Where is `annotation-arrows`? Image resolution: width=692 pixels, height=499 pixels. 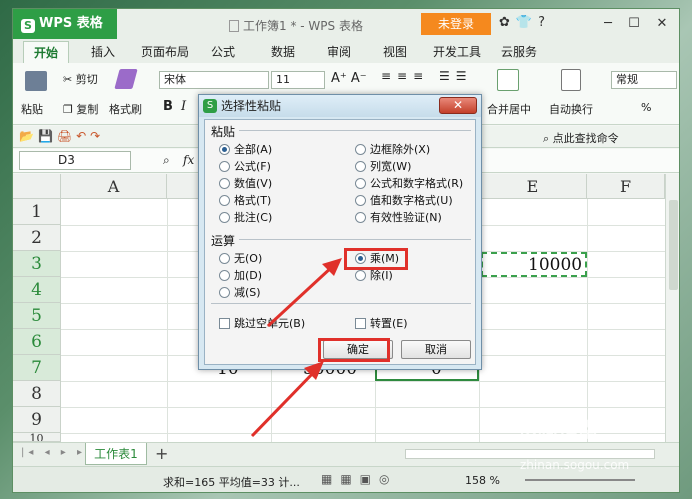 annotation-arrows is located at coordinates (296, 348).